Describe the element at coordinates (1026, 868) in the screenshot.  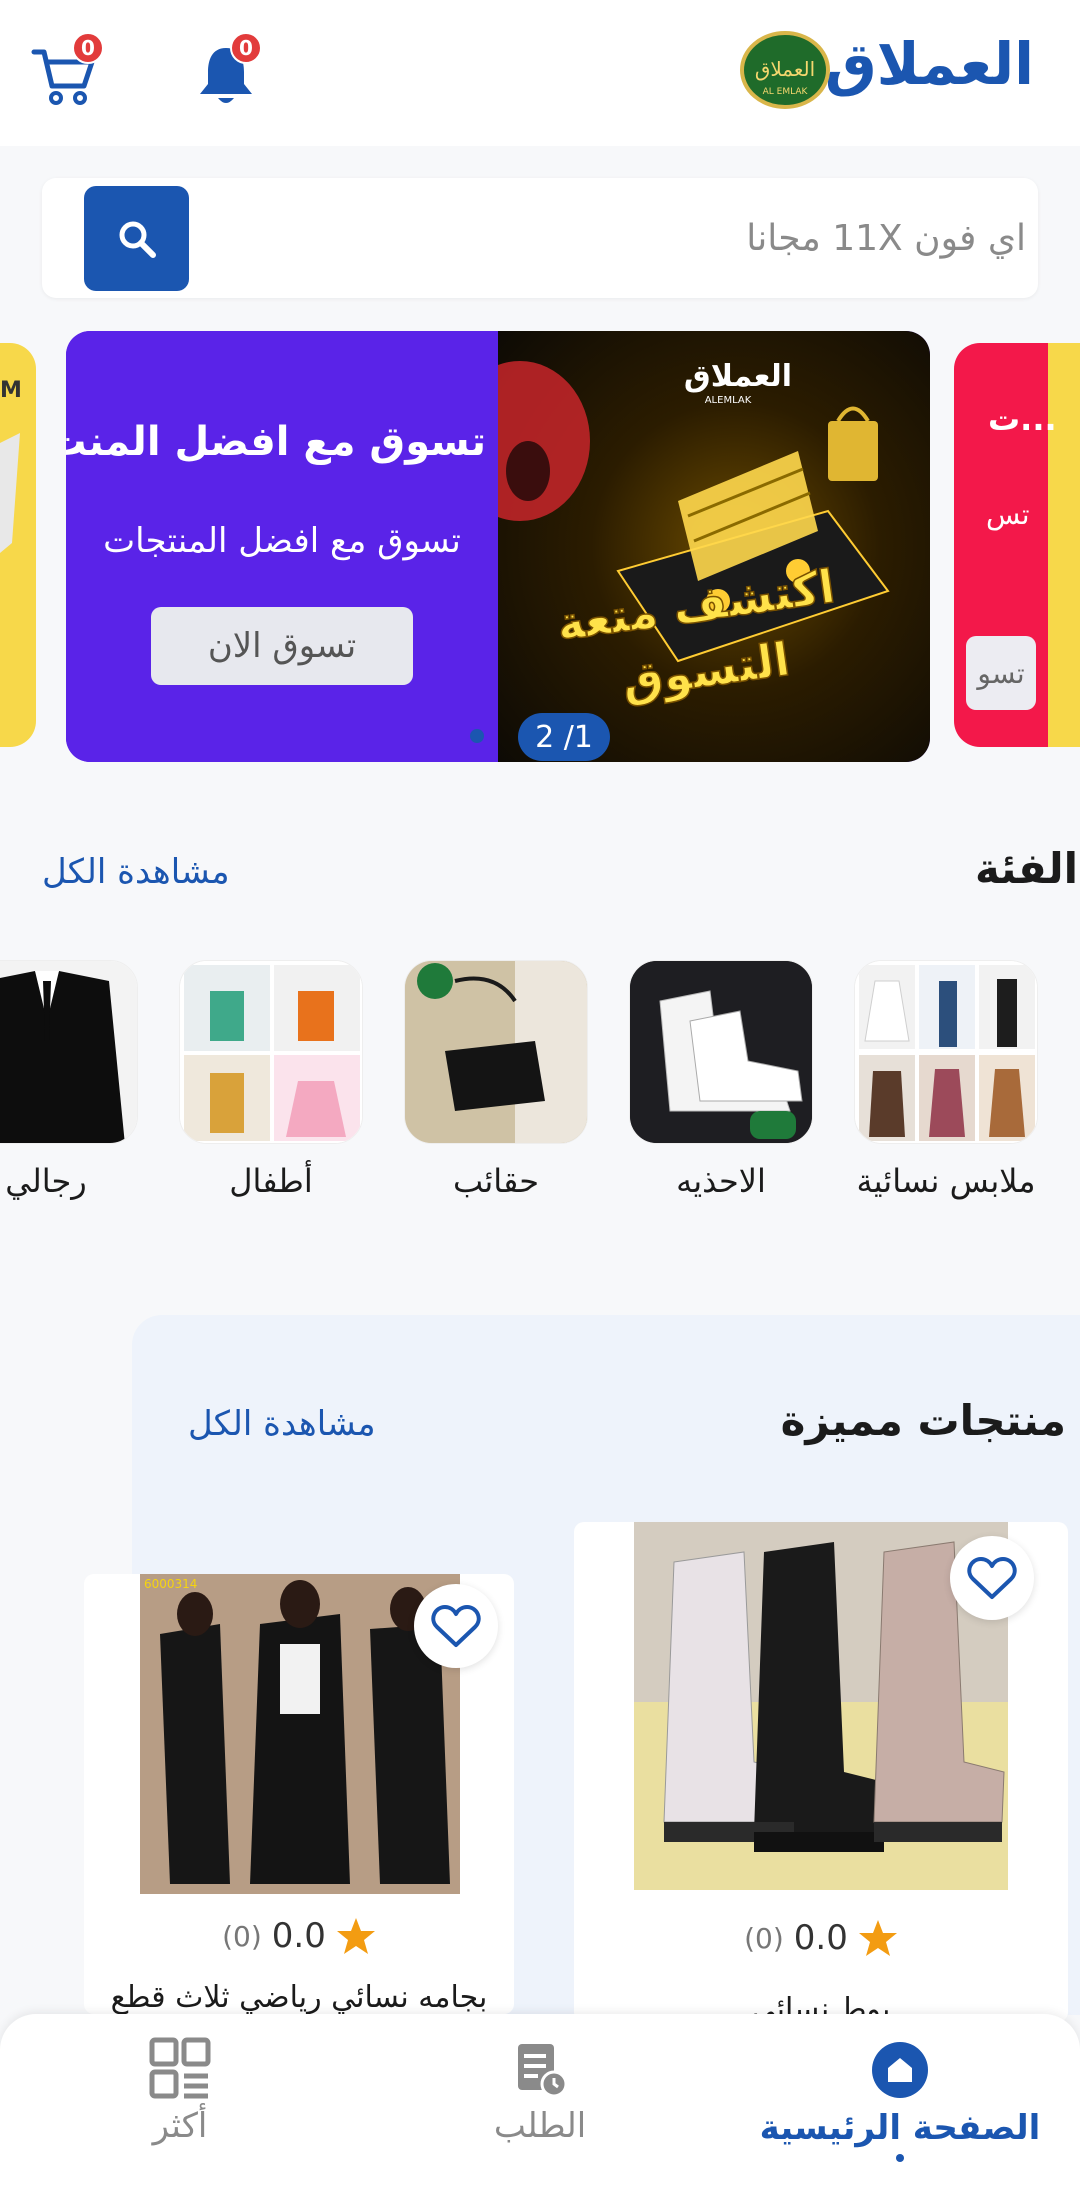
I see `categories-title: الفئة` at that location.